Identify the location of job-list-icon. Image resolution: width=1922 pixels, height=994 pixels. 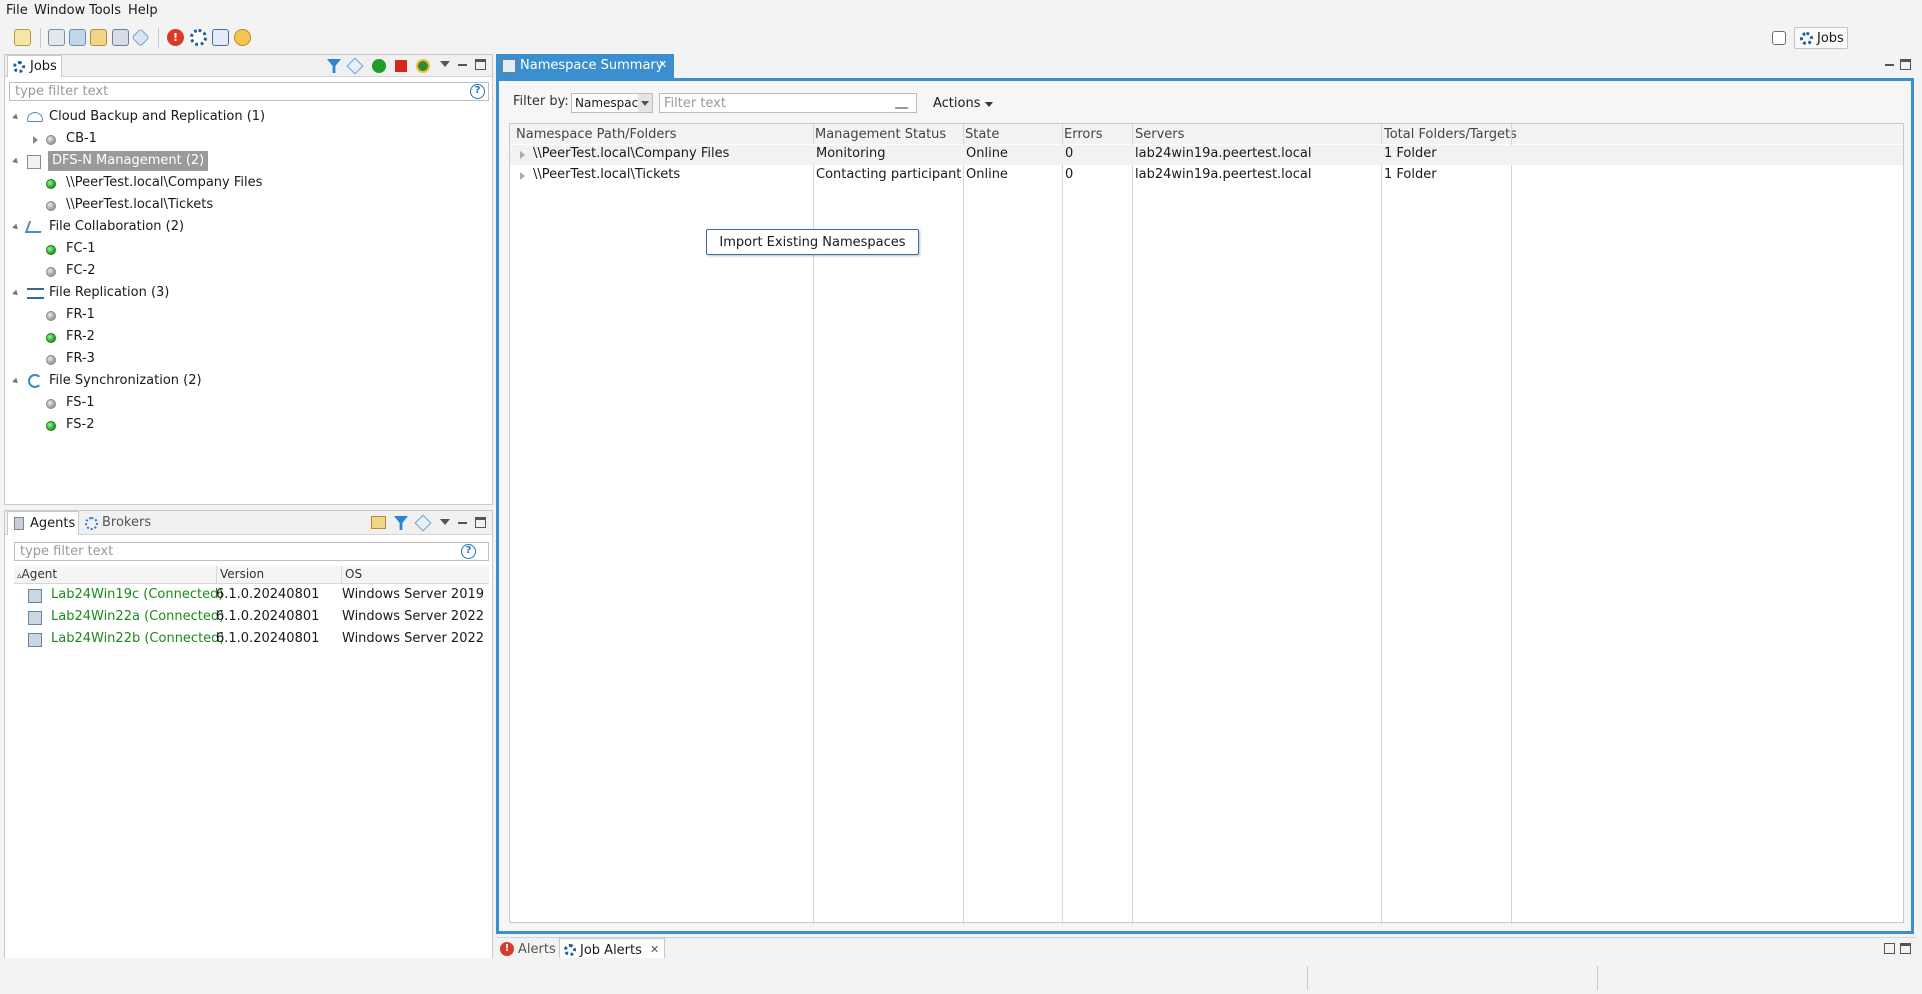
(56, 37).